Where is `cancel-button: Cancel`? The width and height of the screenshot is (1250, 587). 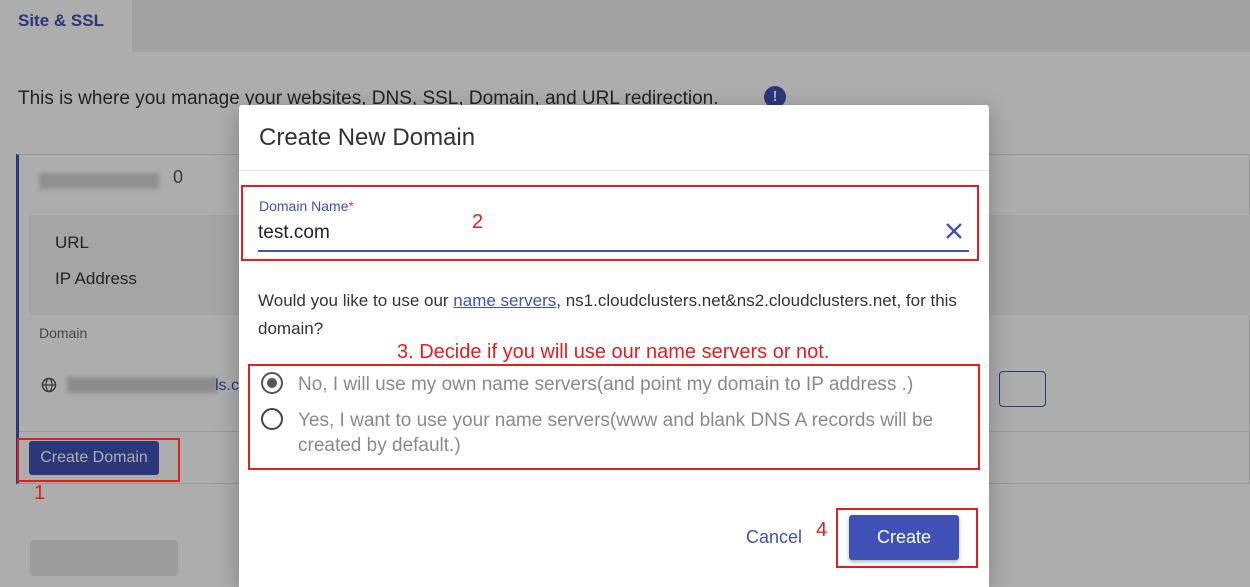
cancel-button: Cancel is located at coordinates (774, 537).